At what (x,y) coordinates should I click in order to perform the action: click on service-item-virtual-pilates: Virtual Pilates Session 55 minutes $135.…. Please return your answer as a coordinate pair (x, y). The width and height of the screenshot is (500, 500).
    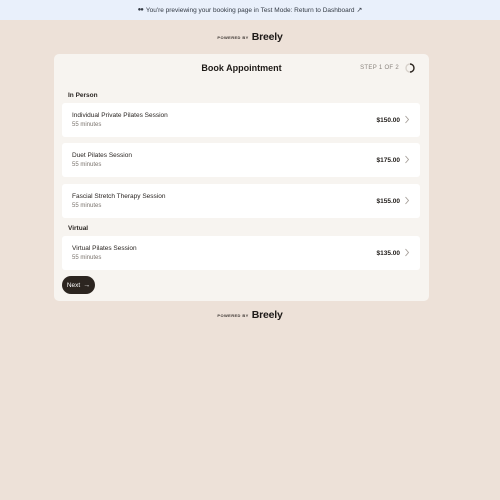
    Looking at the image, I should click on (241, 253).